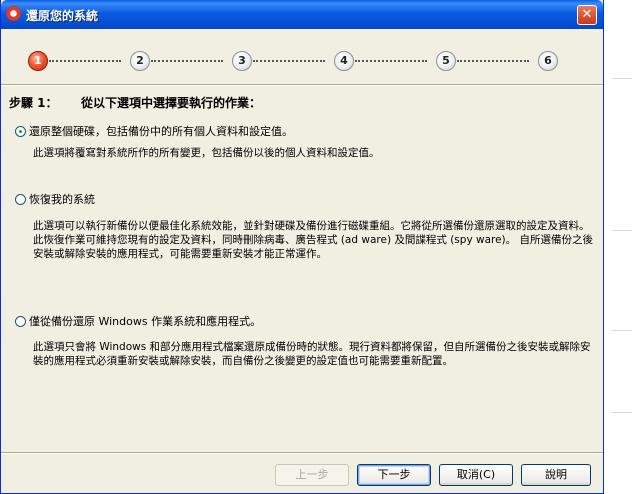 The image size is (640, 494). What do you see at coordinates (62, 16) in the screenshot?
I see `window-title: 還原您的系統` at bounding box center [62, 16].